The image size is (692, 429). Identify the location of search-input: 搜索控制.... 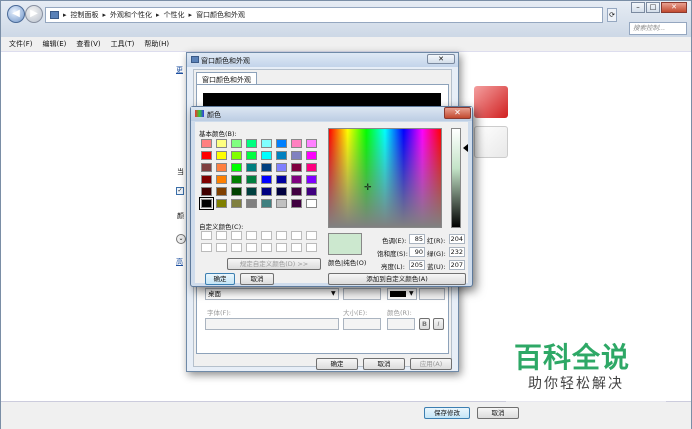
(658, 28).